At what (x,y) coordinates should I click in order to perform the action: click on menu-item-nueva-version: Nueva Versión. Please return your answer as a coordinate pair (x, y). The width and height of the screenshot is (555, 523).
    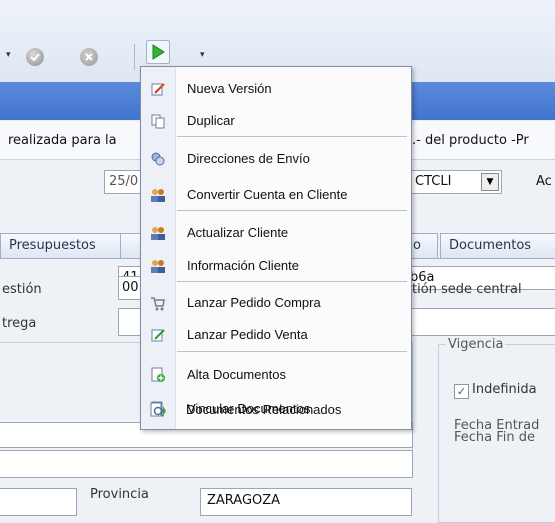
    Looking at the image, I should click on (276, 89).